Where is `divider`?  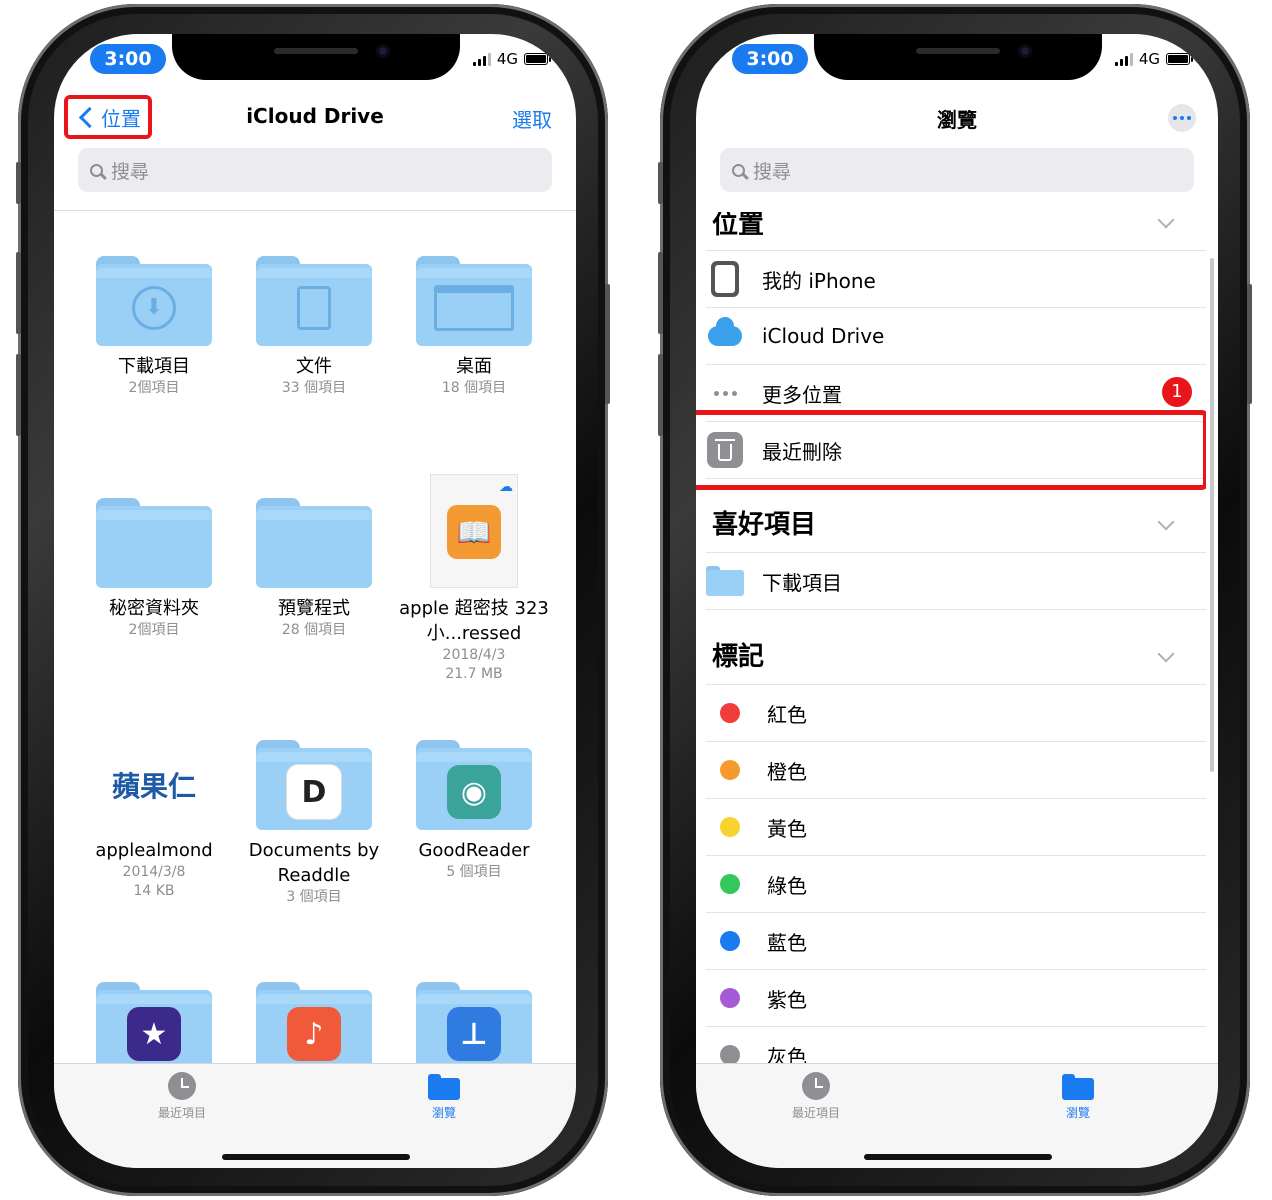
divider is located at coordinates (315, 210).